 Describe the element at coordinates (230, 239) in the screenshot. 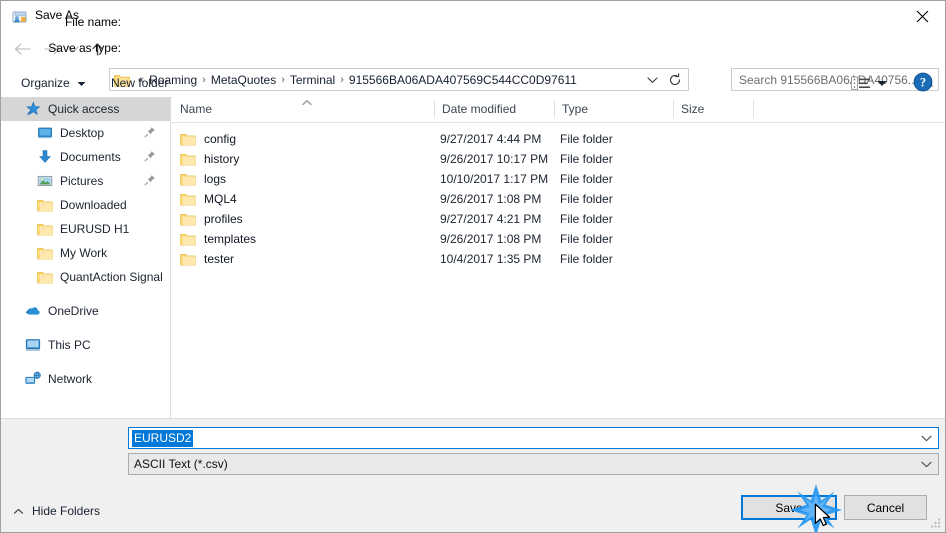

I see `file-name-label: templates` at that location.